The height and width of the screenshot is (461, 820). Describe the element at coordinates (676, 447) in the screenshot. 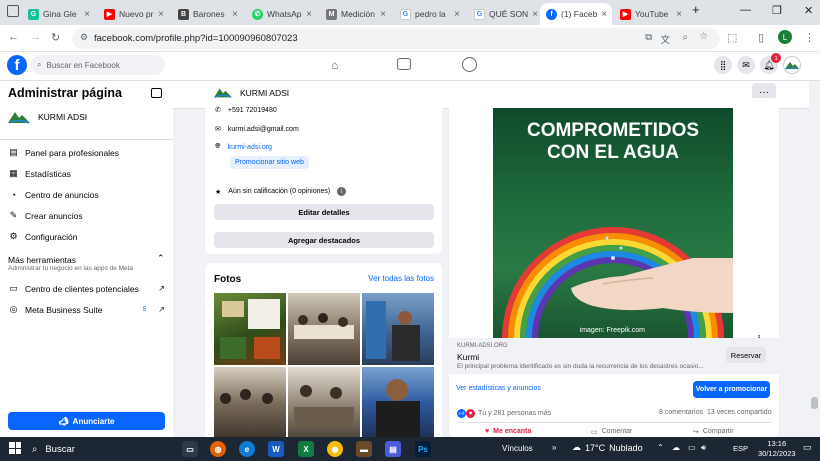

I see `onedrive-icon: ☁` at that location.